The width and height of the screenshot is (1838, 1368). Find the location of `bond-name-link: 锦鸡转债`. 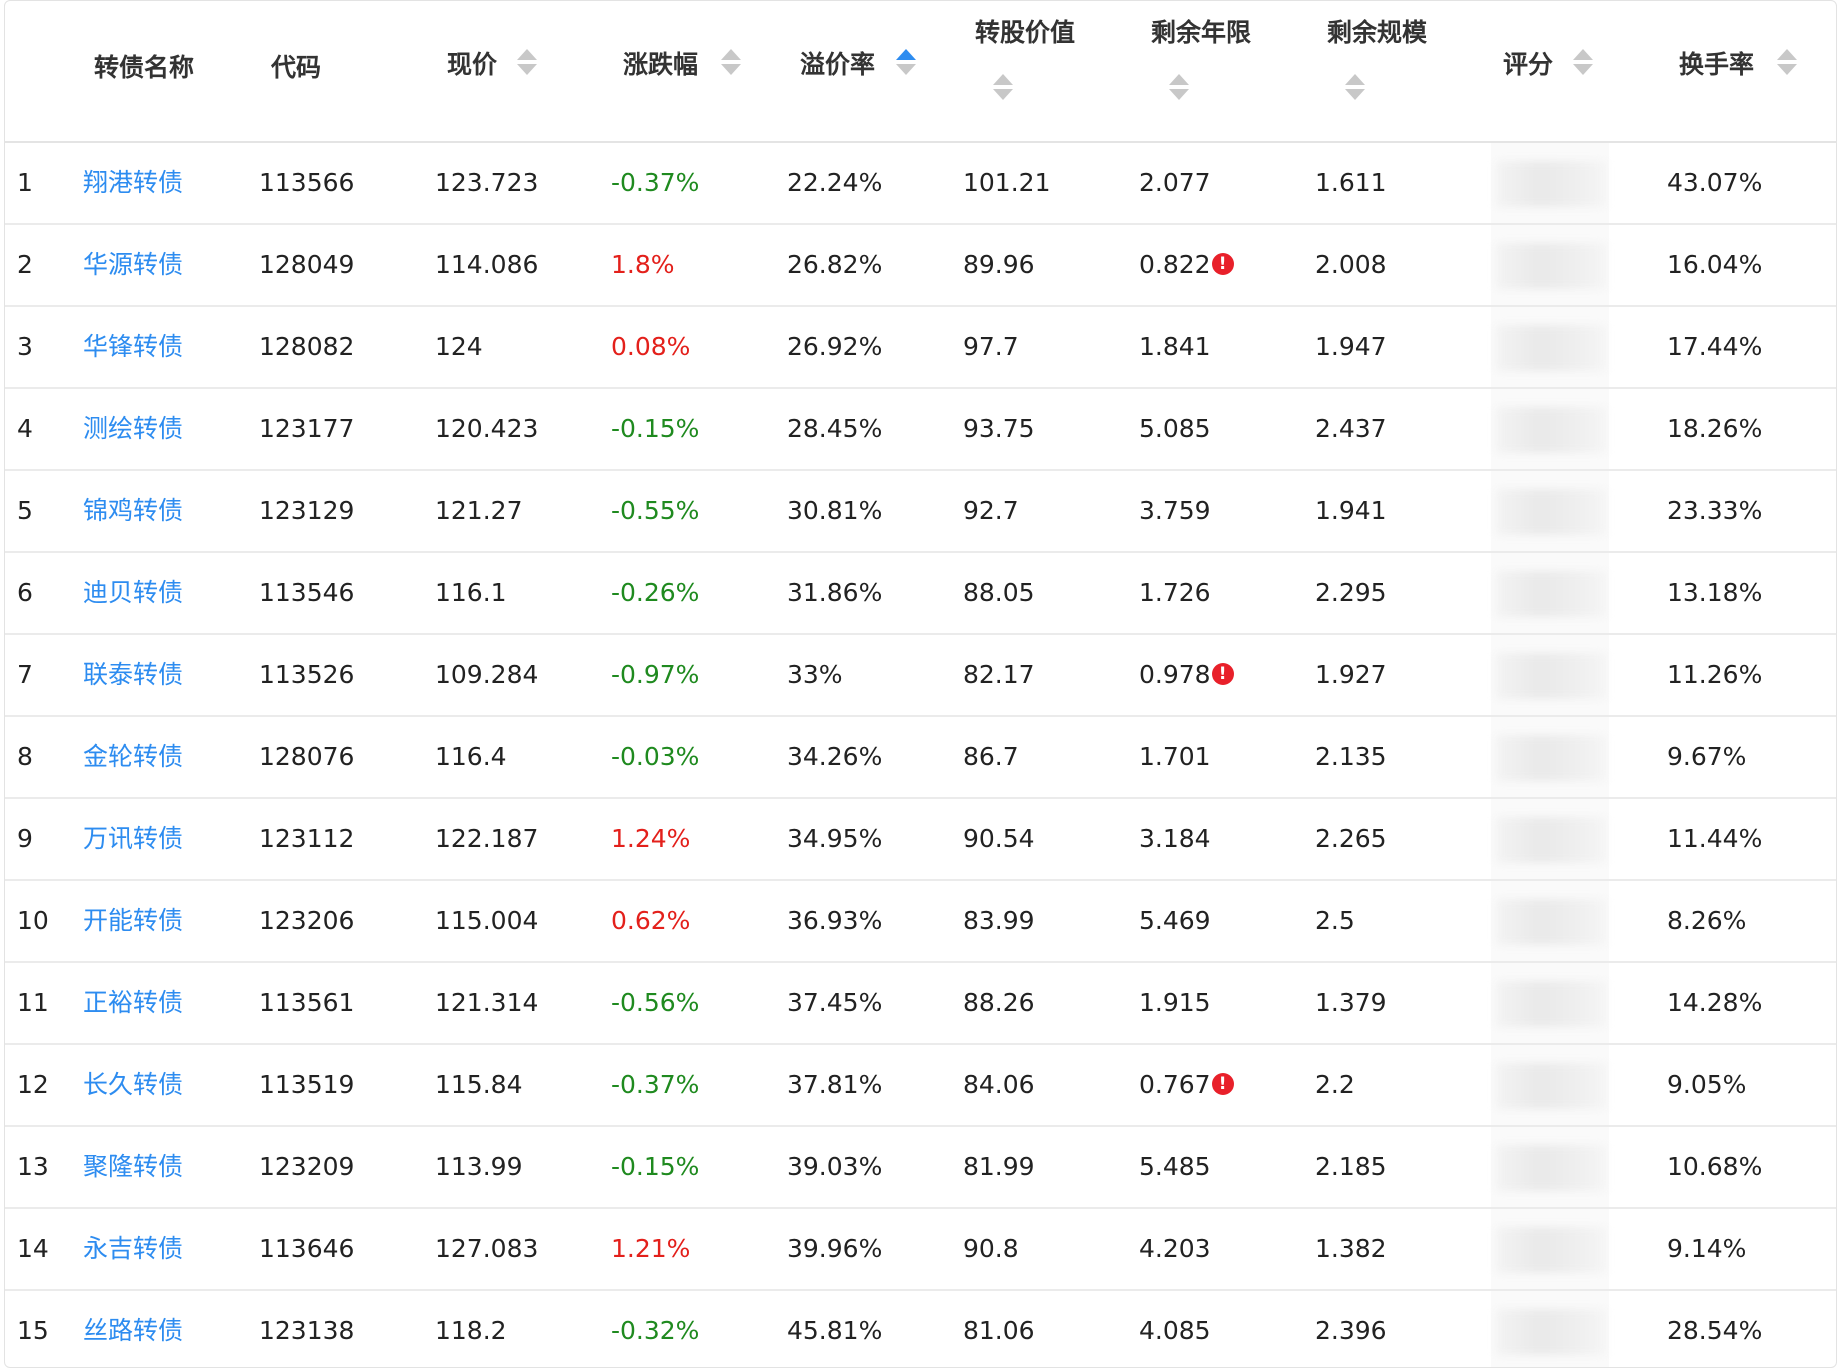

bond-name-link: 锦鸡转债 is located at coordinates (133, 511).